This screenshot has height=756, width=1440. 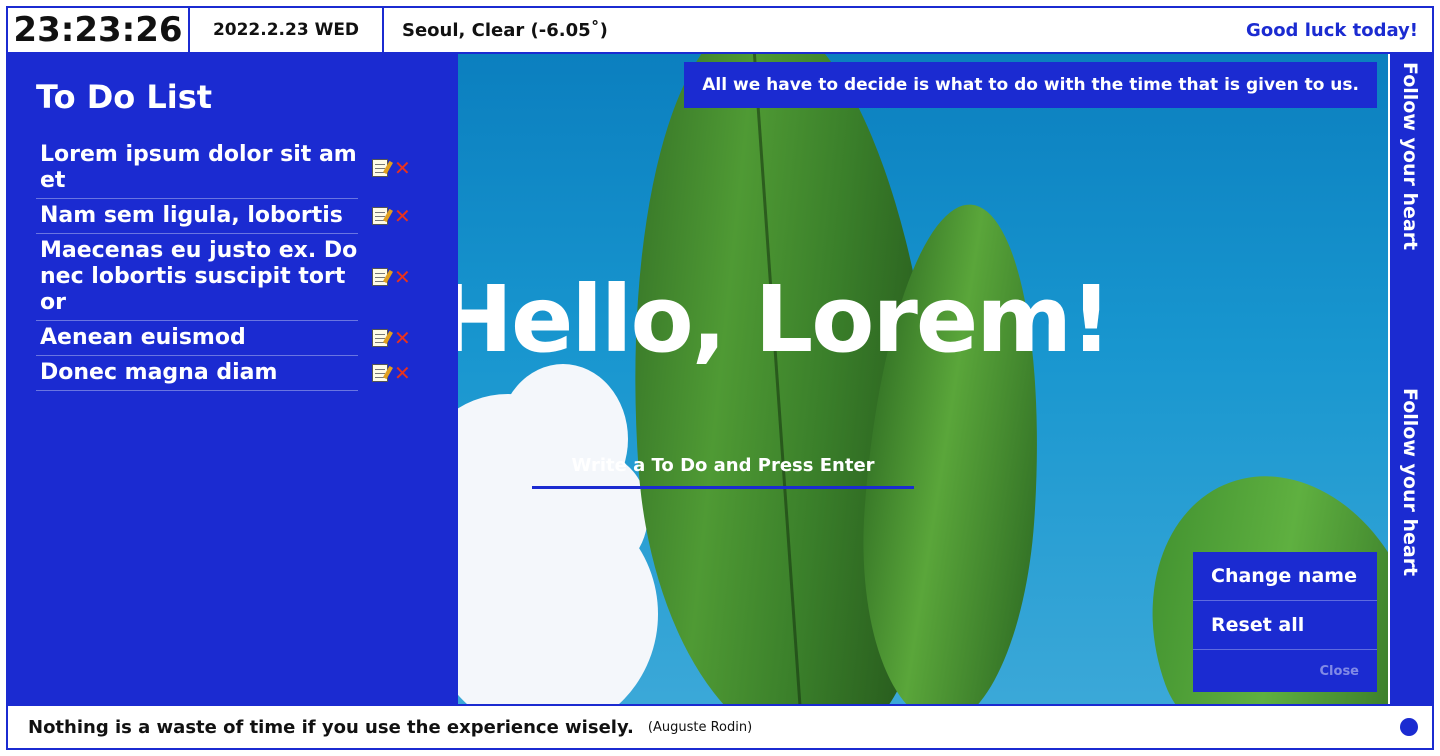 I want to click on todo-item: Nam sem ligula, lobortis ✕, so click(x=223, y=216).